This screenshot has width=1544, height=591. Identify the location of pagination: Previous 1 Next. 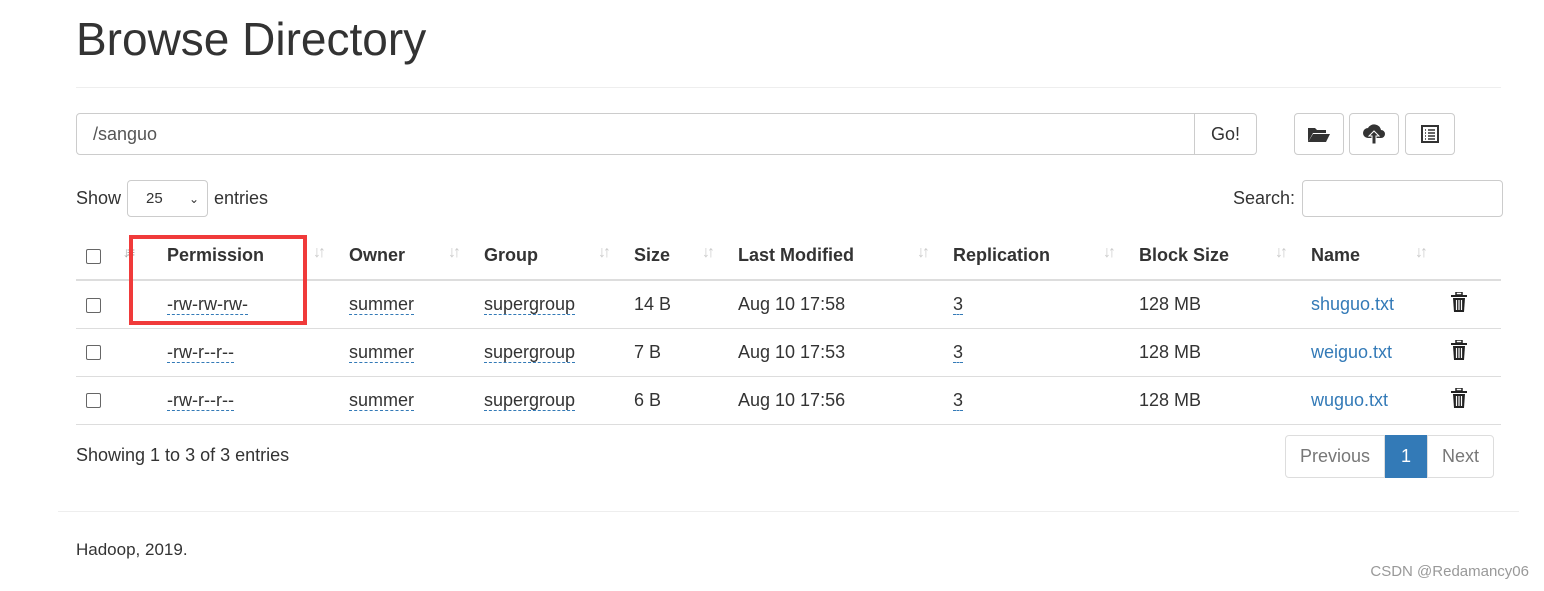
(1390, 456).